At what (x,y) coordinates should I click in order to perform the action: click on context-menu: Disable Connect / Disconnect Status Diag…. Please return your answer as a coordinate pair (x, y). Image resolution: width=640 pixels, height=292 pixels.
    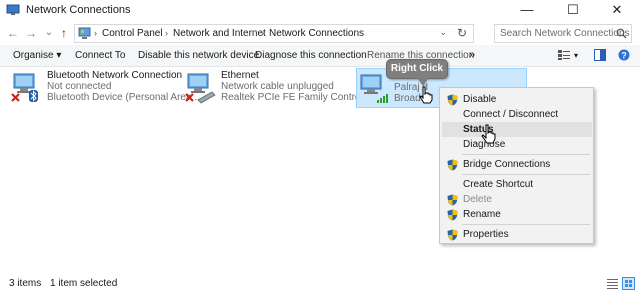
    Looking at the image, I should click on (516, 165).